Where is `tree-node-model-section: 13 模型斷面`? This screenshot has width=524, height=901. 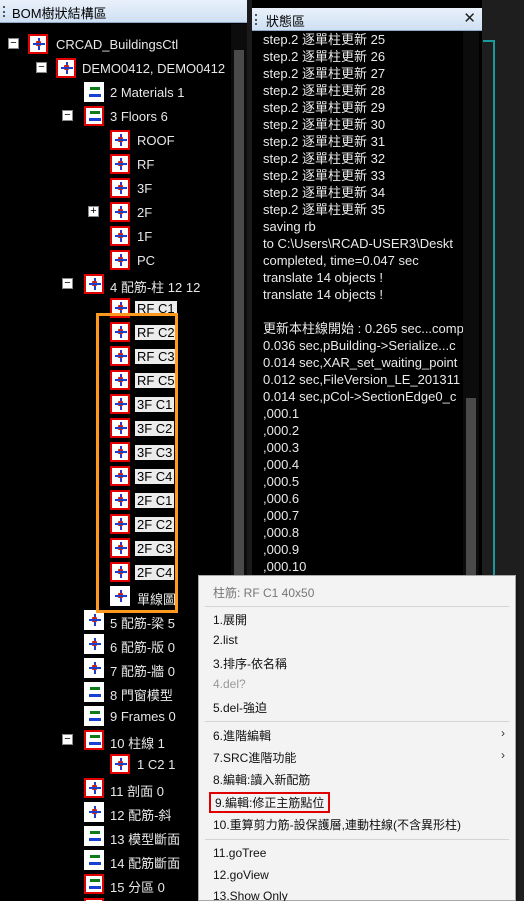
tree-node-model-section: 13 模型斷面 is located at coordinates (115, 837).